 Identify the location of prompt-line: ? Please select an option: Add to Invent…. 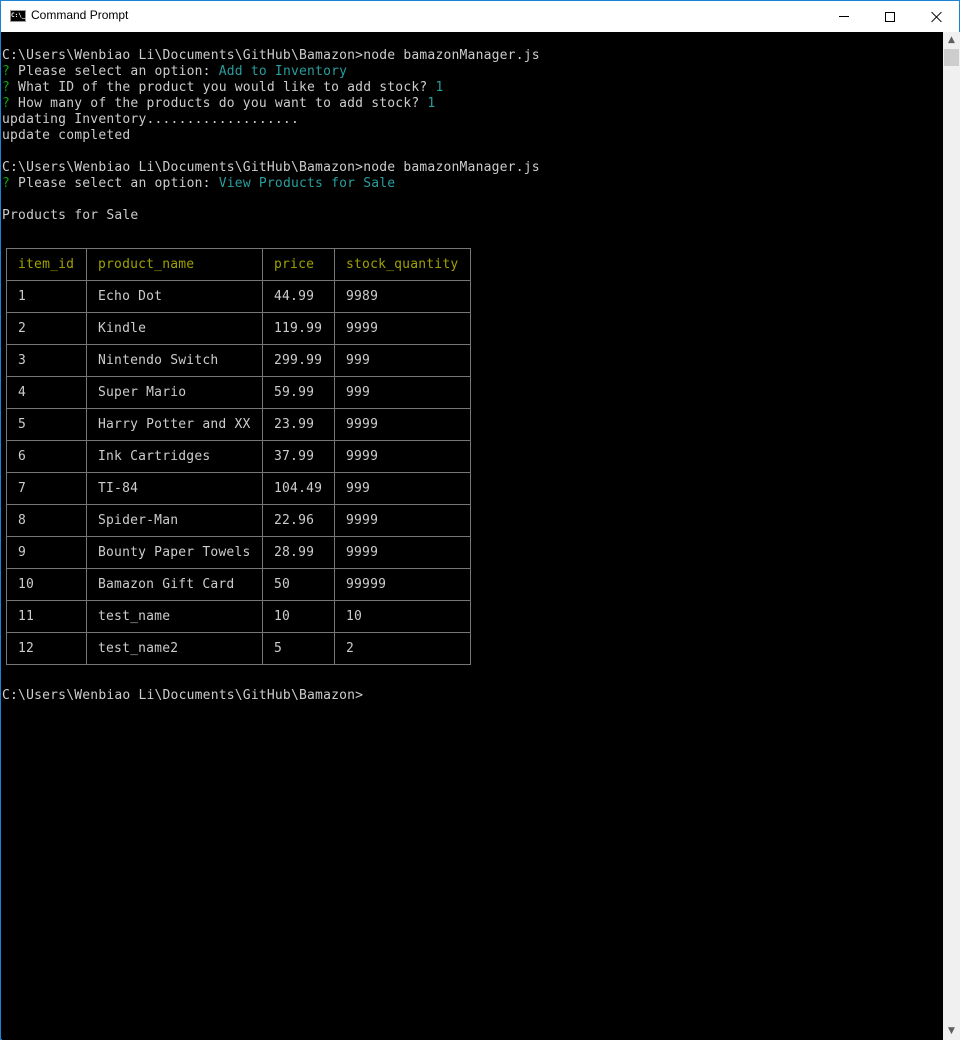
(174, 72).